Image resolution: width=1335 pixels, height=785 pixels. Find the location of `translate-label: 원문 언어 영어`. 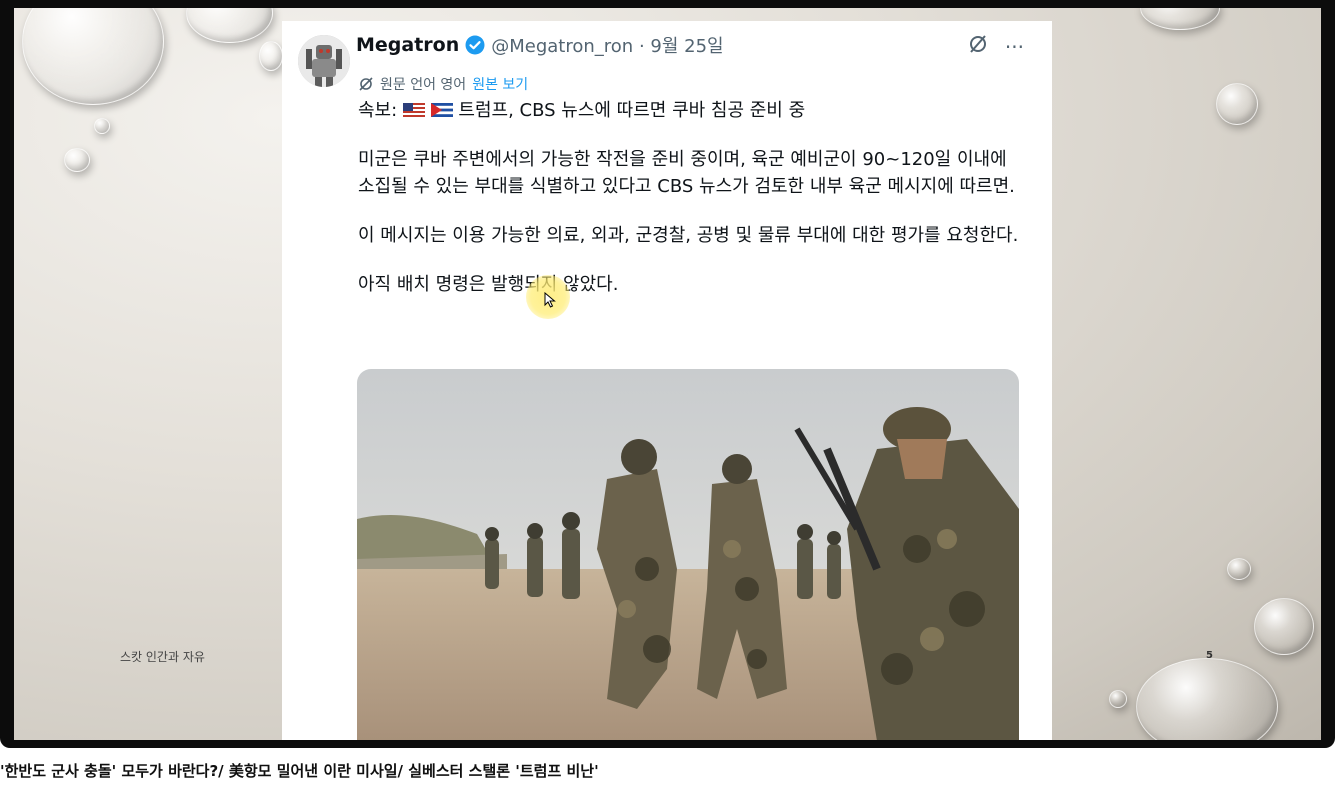

translate-label: 원문 언어 영어 is located at coordinates (423, 85).